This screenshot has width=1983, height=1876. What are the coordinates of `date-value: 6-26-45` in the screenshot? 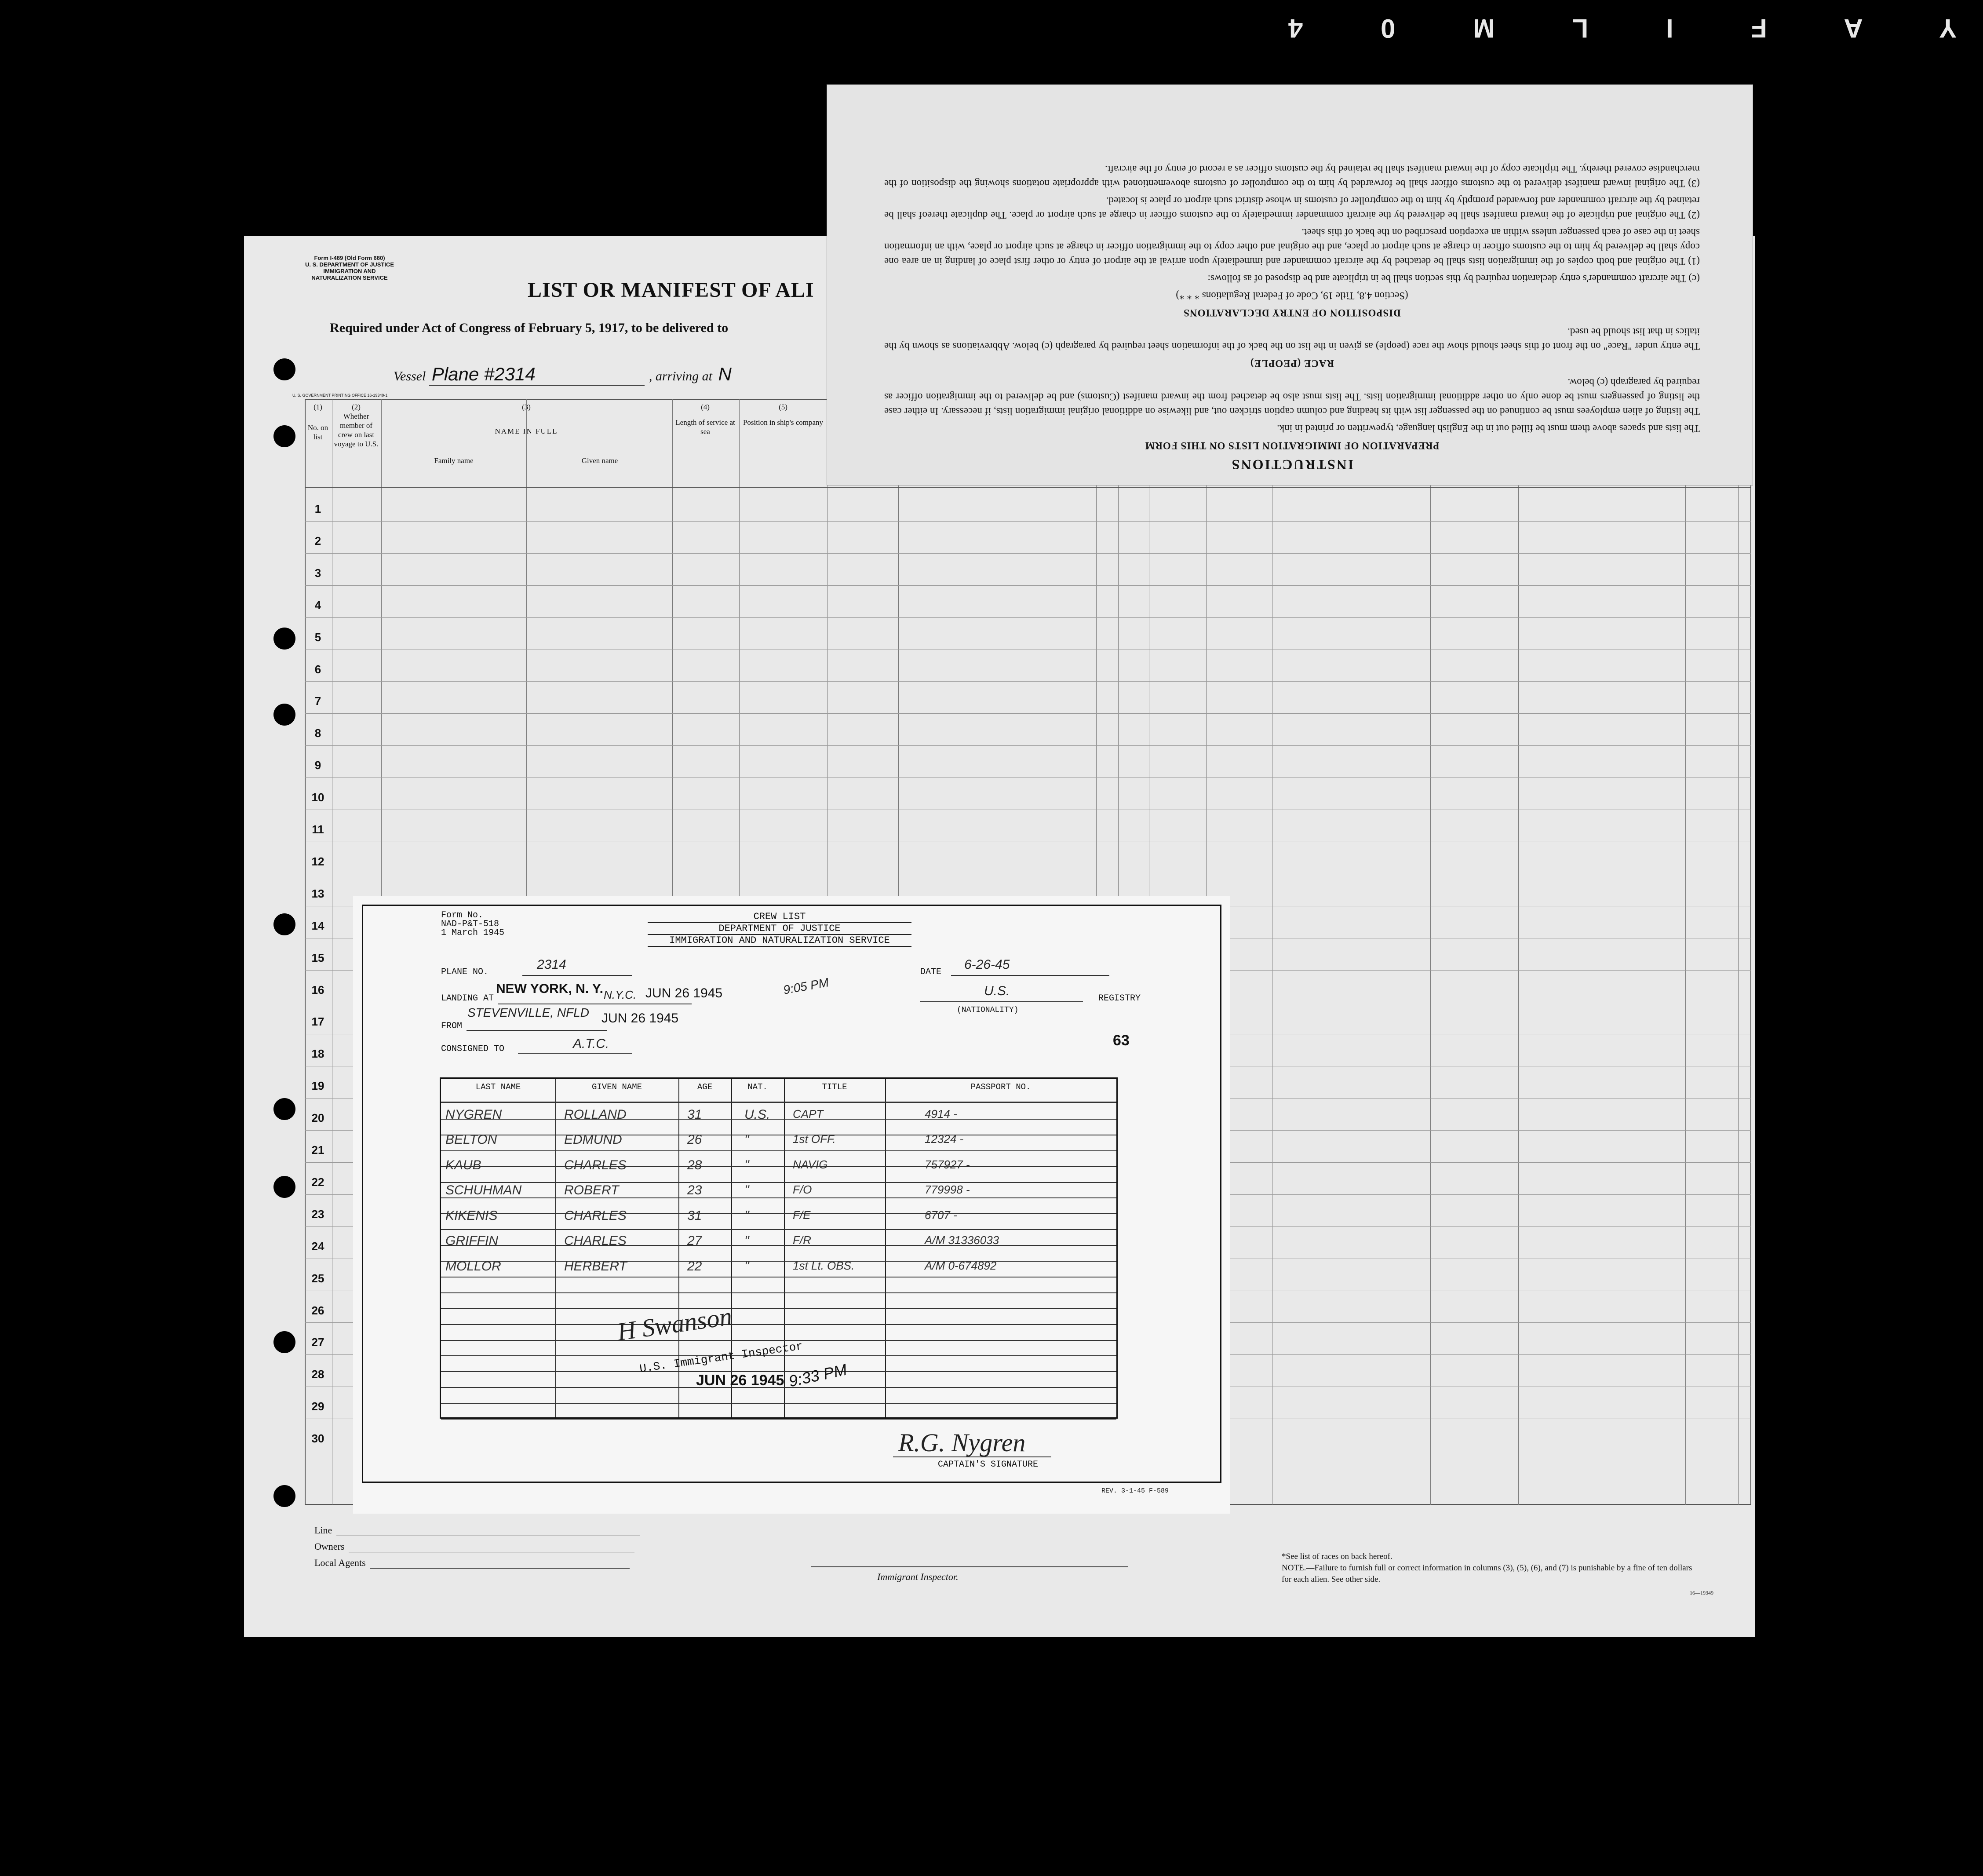 It's located at (987, 964).